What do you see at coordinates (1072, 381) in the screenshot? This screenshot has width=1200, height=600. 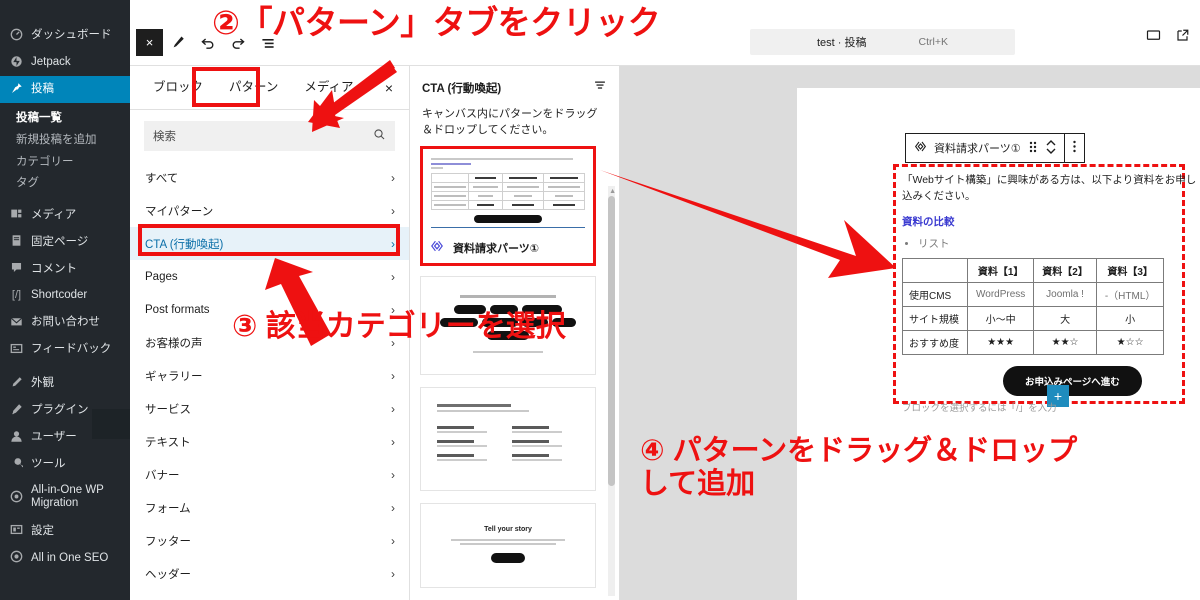 I see `cta-button: お申込みページへ進む` at bounding box center [1072, 381].